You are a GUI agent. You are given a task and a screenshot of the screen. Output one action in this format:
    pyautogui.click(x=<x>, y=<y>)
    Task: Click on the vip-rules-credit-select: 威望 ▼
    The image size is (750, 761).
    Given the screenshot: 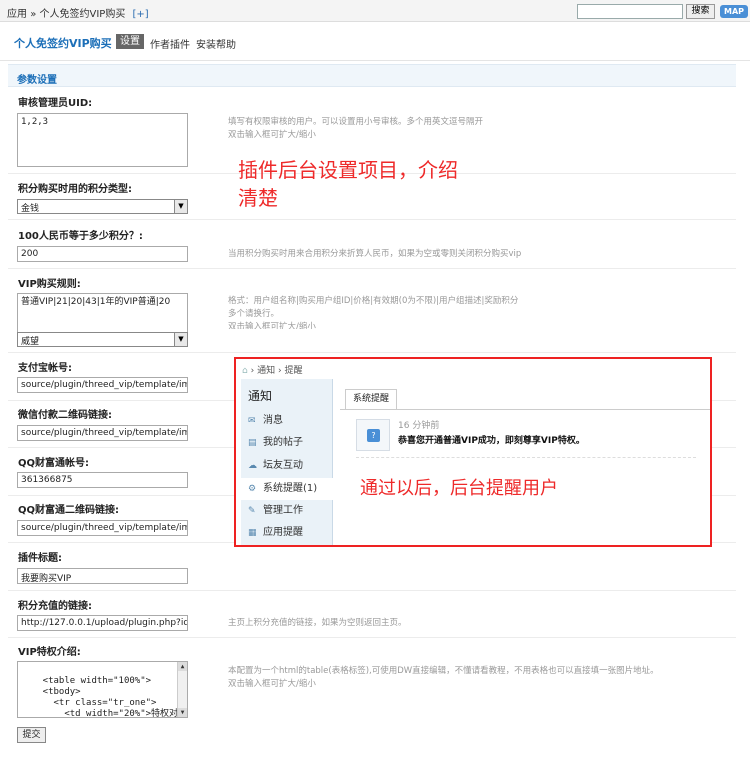 What is the action you would take?
    pyautogui.click(x=102, y=339)
    